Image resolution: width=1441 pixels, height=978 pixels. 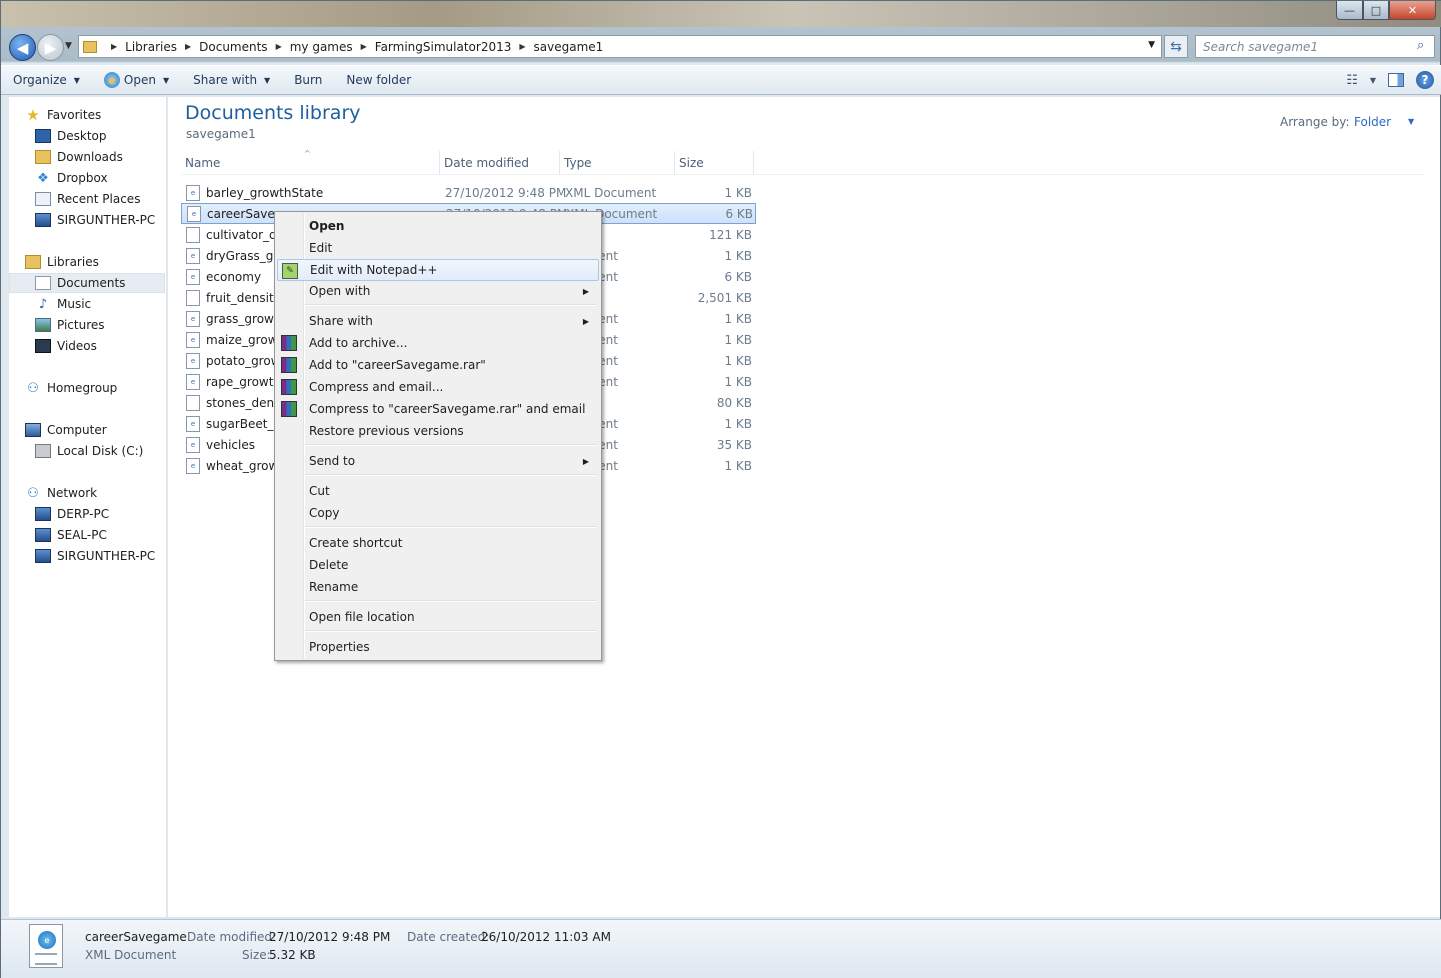 I want to click on menu-item-send-to: Send to ▶, so click(x=438, y=461).